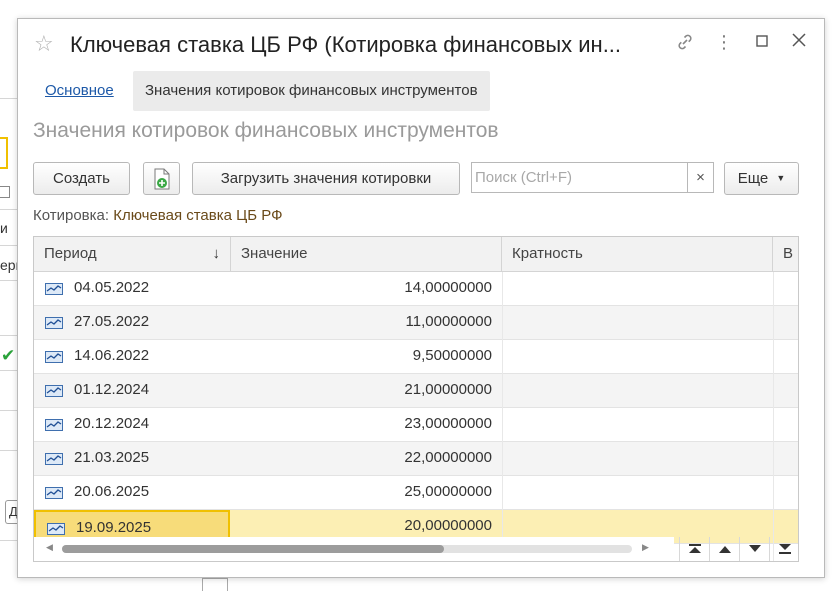 This screenshot has width=837, height=591. Describe the element at coordinates (81, 178) in the screenshot. I see `create-button: Создать` at that location.